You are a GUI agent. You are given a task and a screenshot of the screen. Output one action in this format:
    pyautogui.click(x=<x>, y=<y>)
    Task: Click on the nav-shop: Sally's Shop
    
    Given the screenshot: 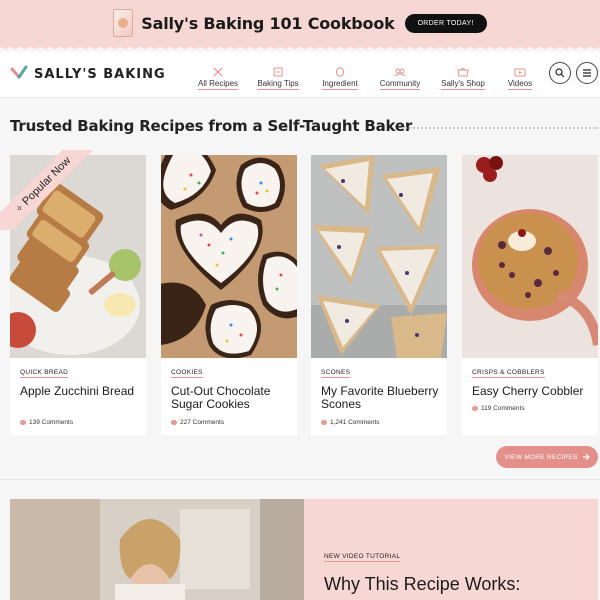 What is the action you would take?
    pyautogui.click(x=463, y=78)
    